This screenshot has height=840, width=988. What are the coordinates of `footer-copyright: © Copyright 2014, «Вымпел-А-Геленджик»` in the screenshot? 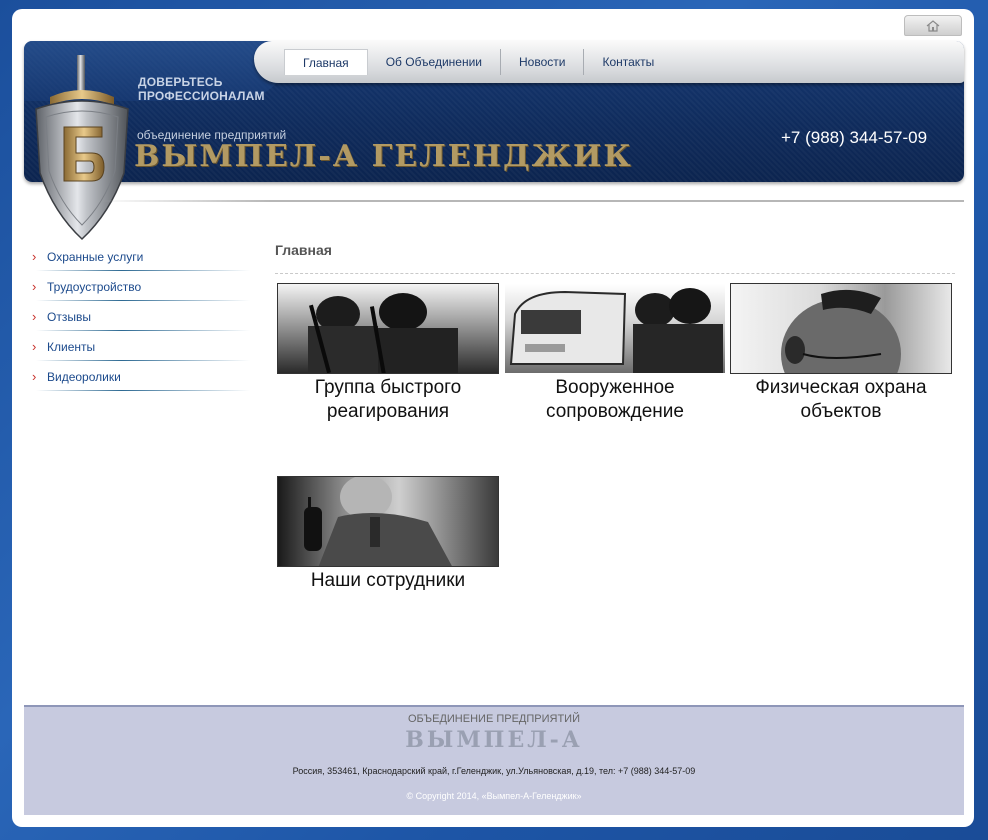 It's located at (494, 796).